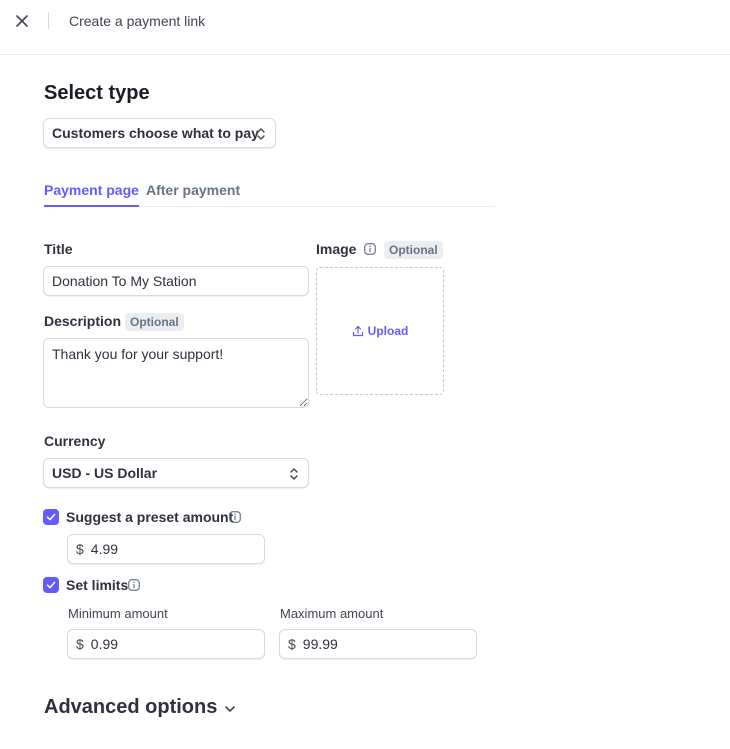 This screenshot has height=749, width=730. I want to click on minimum-amount-input: $ 0.99, so click(166, 644).